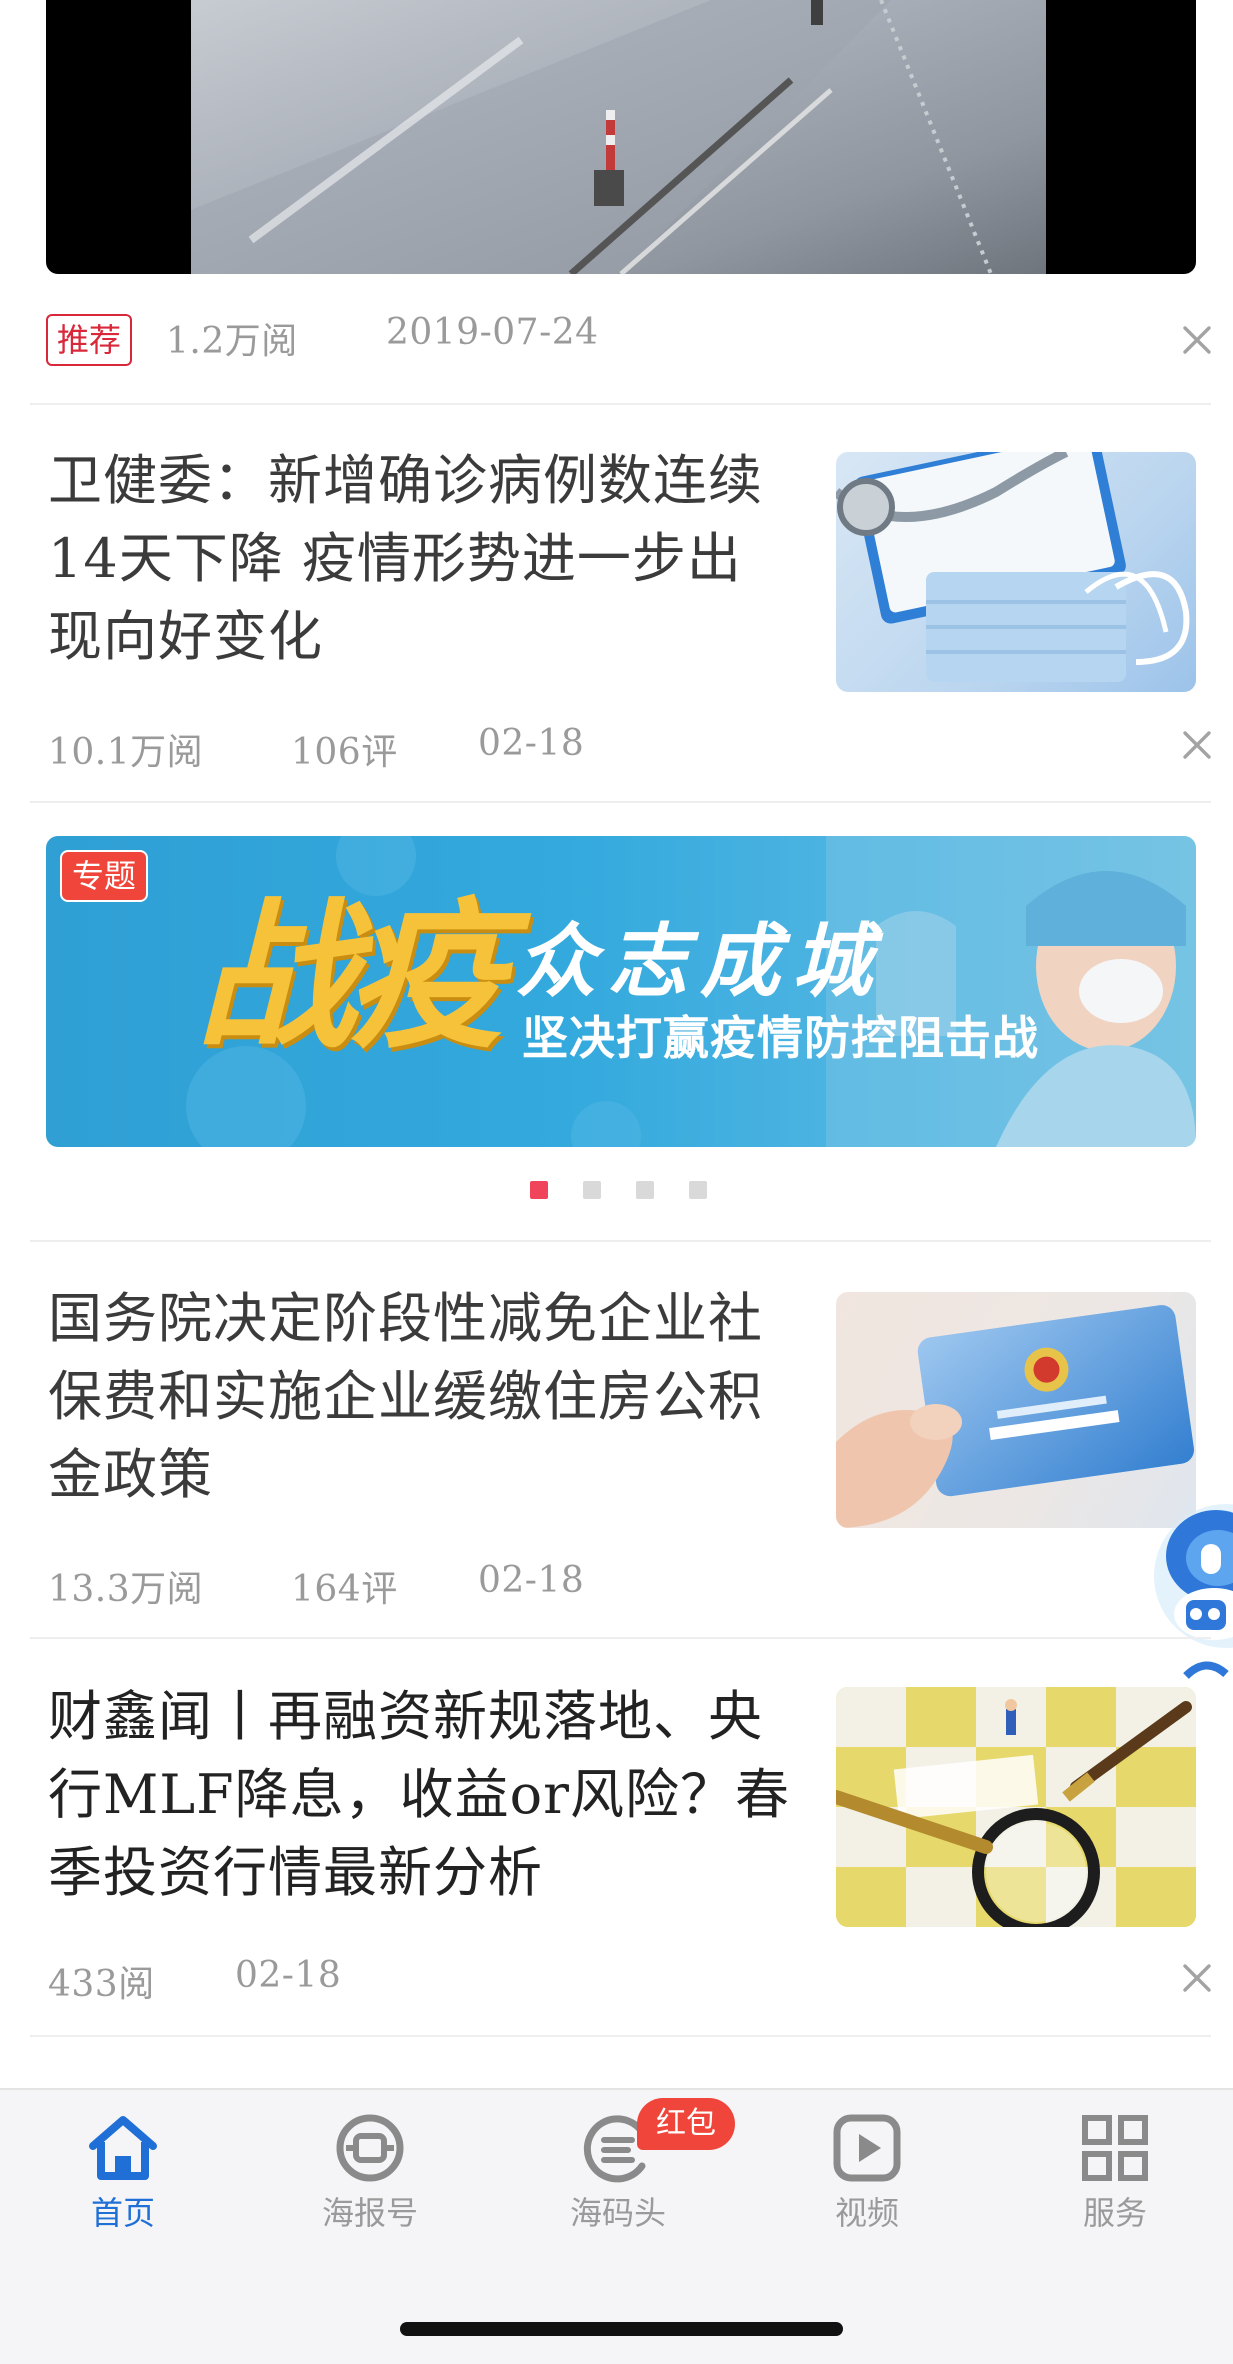 The height and width of the screenshot is (2364, 1233). Describe the element at coordinates (1016, 1807) in the screenshot. I see `refinancing-puzzle-magnifier-image` at that location.